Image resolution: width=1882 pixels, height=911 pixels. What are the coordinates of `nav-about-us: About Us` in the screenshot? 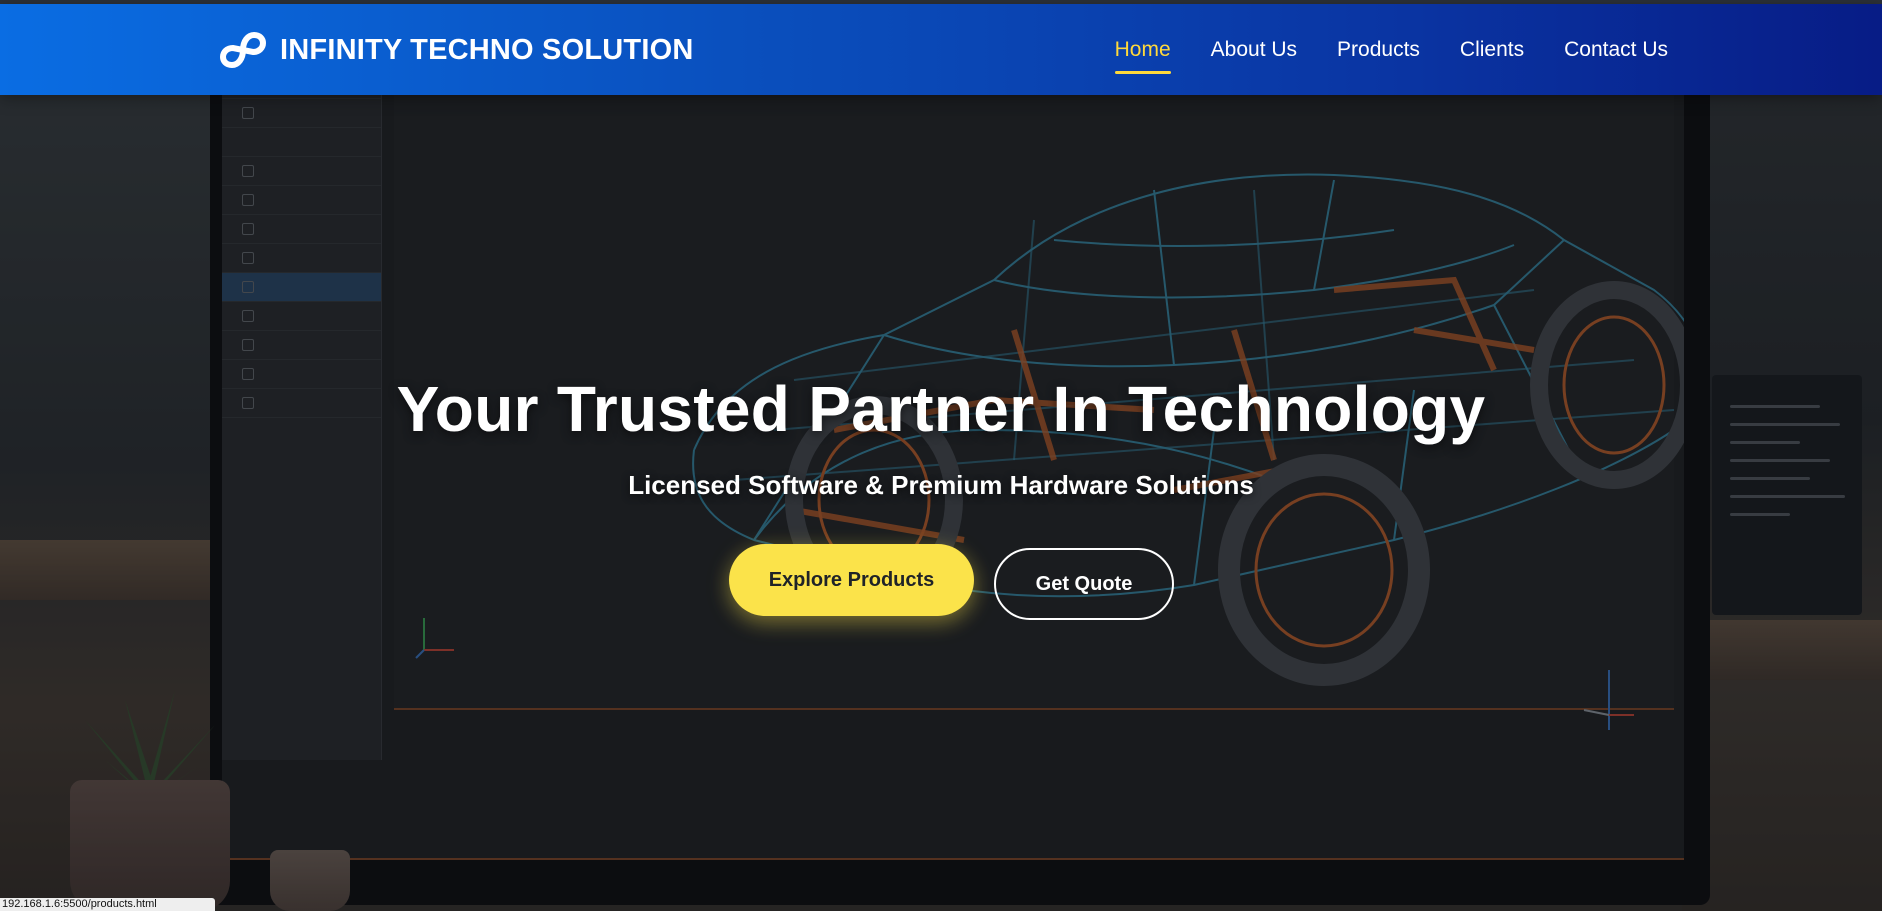 It's located at (1254, 50).